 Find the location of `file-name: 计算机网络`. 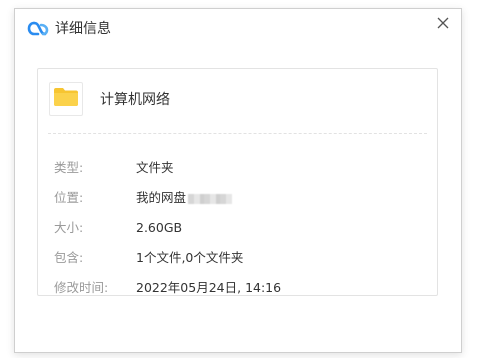

file-name: 计算机网络 is located at coordinates (135, 100).